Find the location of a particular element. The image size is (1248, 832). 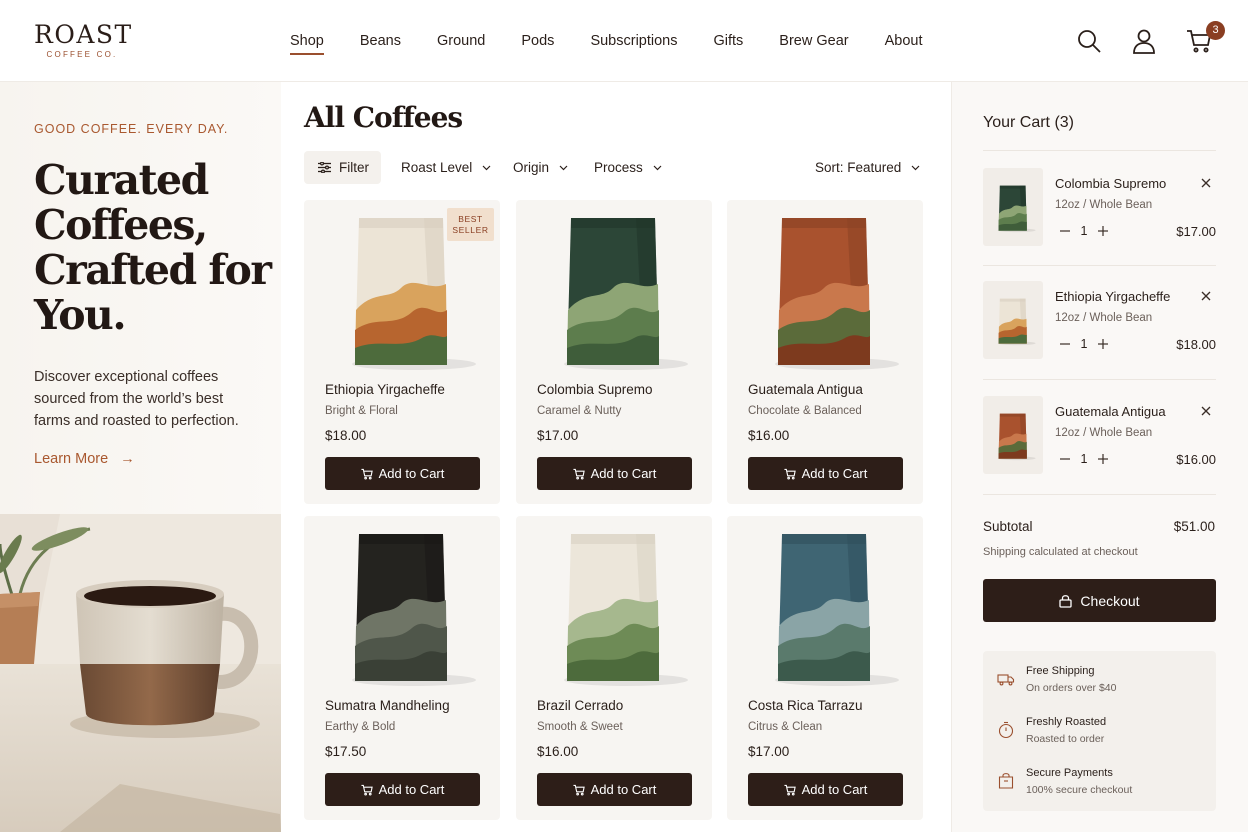

cart-title: Your Cart (3) is located at coordinates (1028, 122).